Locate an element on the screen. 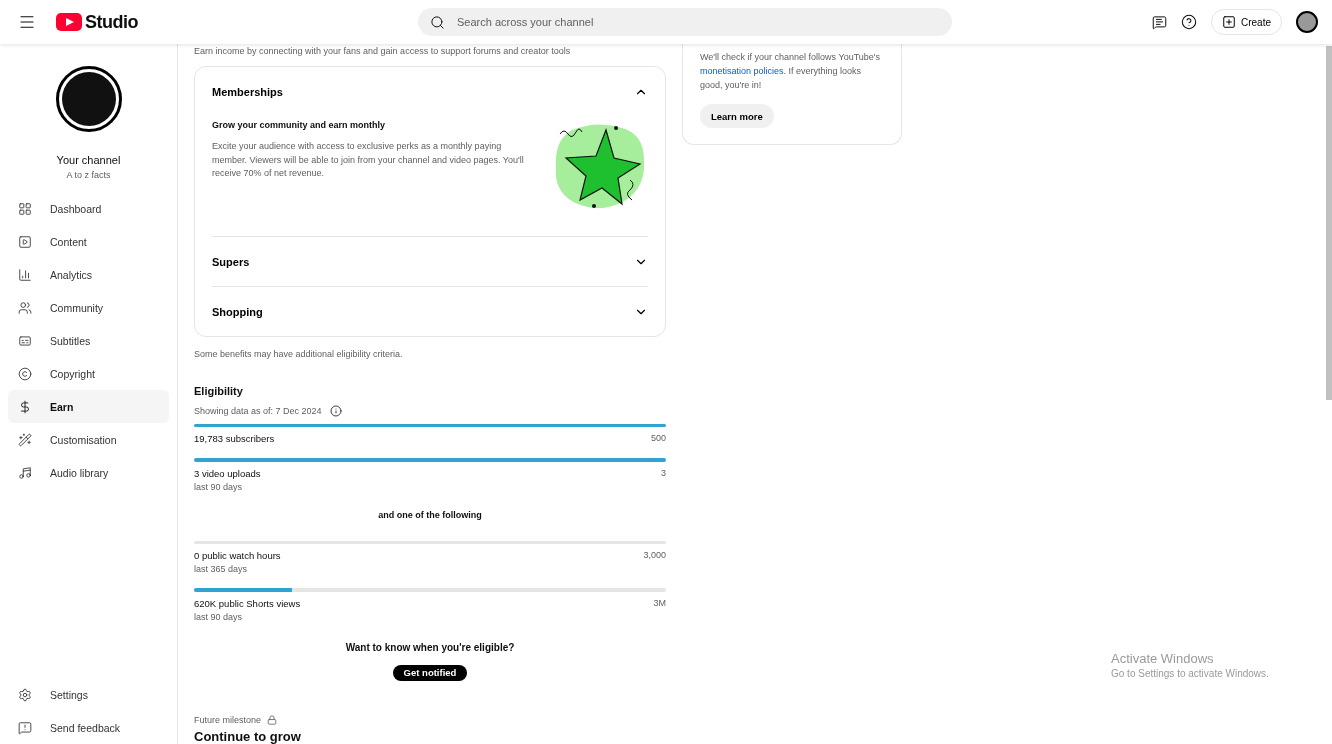 The height and width of the screenshot is (744, 1332). criterion-target: 3,000 is located at coordinates (654, 556).